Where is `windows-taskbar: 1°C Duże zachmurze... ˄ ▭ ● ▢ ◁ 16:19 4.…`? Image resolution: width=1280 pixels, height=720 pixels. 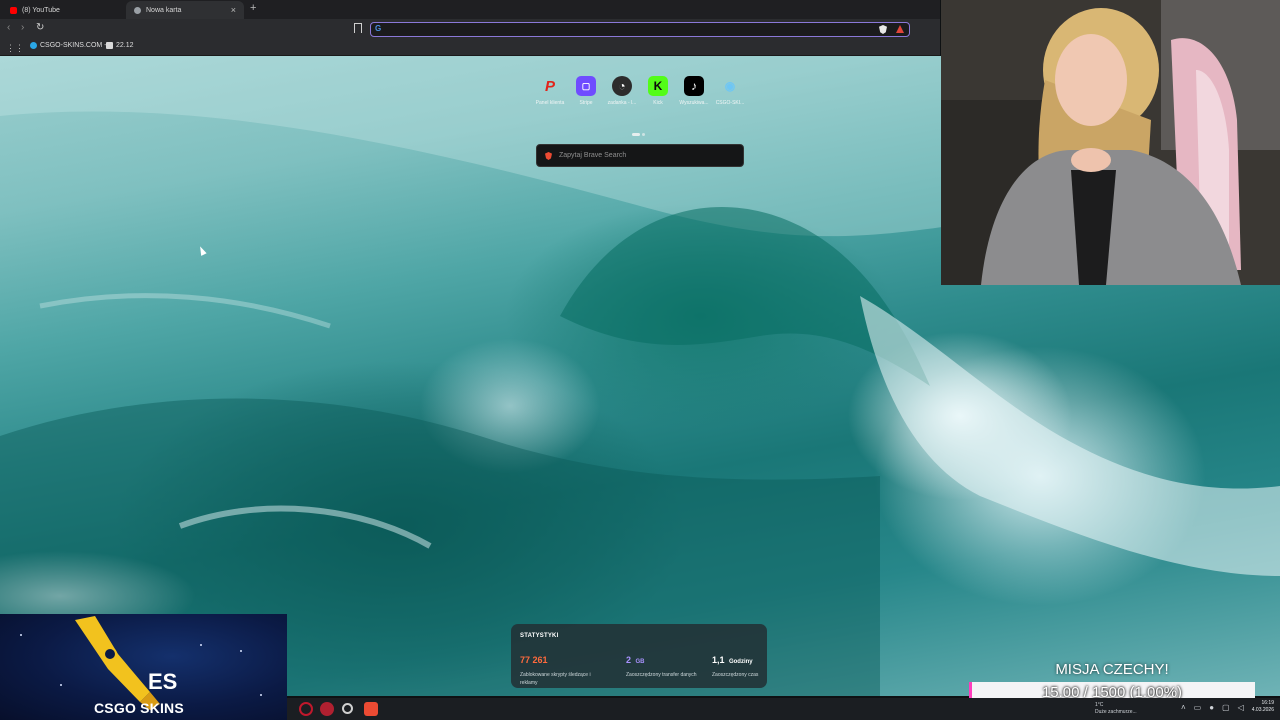 windows-taskbar: 1°C Duże zachmurze... ˄ ▭ ● ▢ ◁ 16:19 4.… is located at coordinates (783, 709).